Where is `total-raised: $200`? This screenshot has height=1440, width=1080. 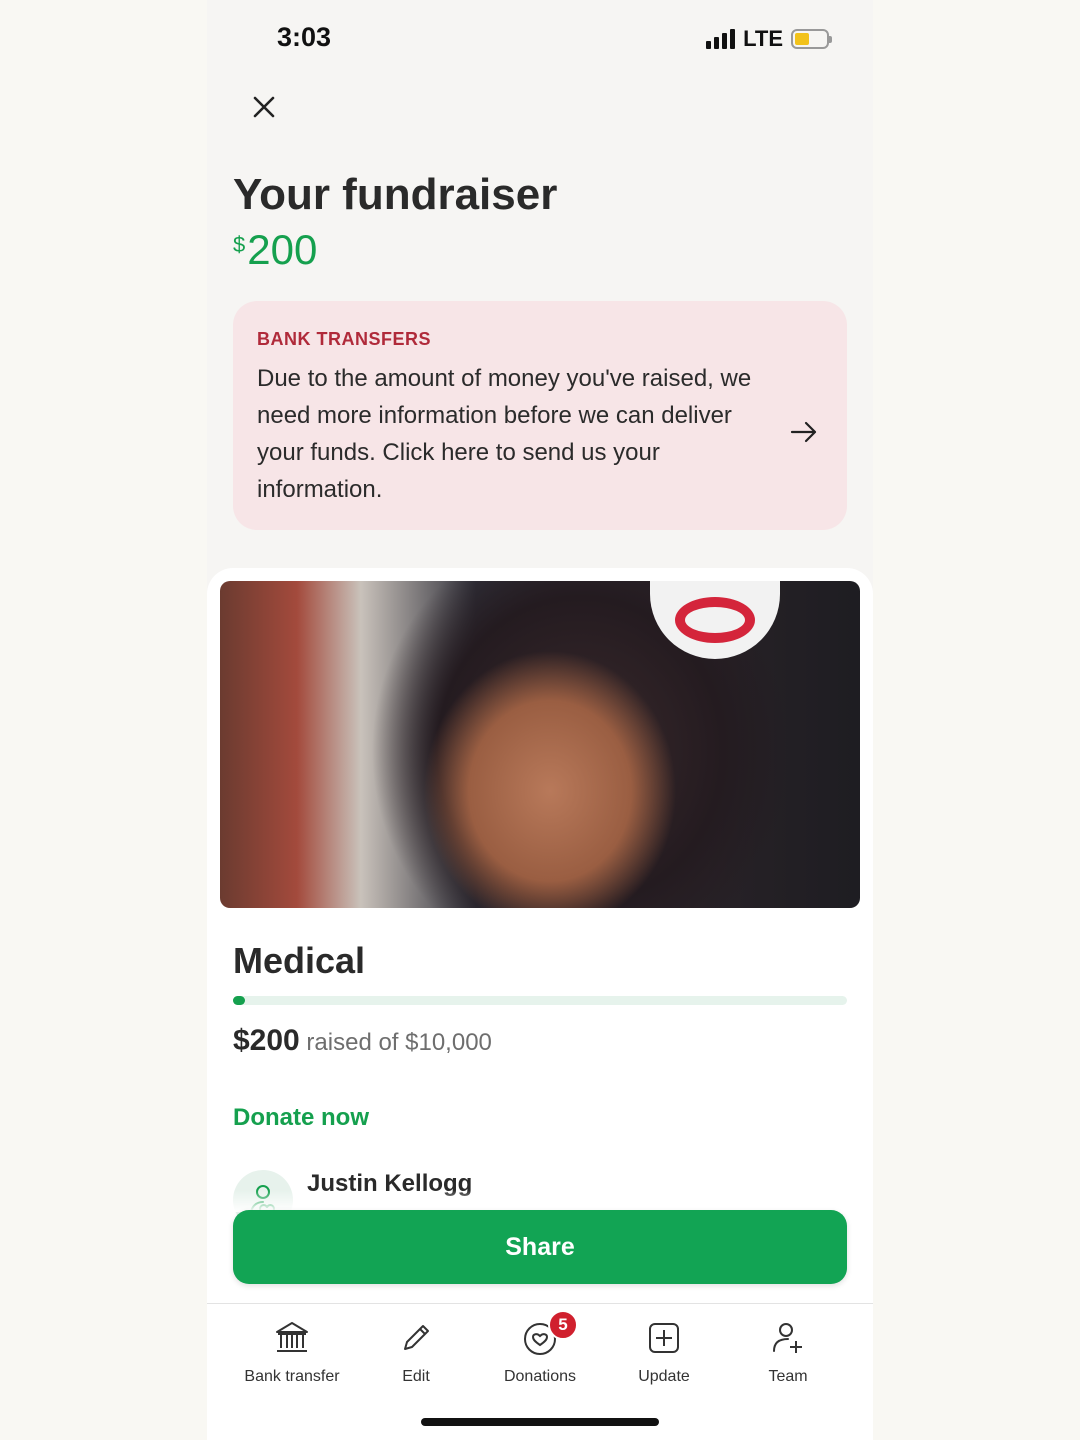
total-raised: $200 is located at coordinates (275, 250).